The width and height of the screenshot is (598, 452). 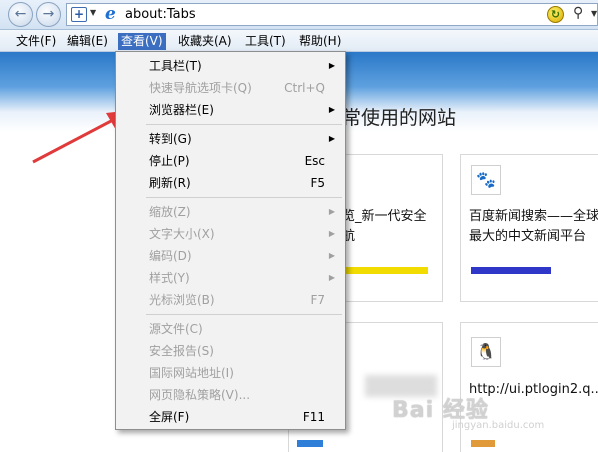 I want to click on menu-item-caret-browsing: 光标浏览(B) F7, so click(x=230, y=300).